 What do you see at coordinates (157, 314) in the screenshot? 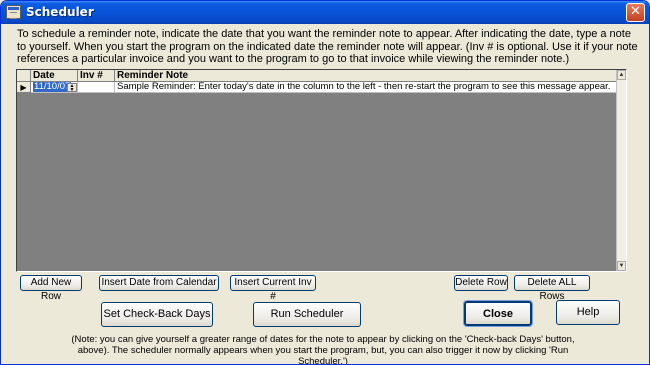
I see `set-check-back-days-button: Set Check-Back Days` at bounding box center [157, 314].